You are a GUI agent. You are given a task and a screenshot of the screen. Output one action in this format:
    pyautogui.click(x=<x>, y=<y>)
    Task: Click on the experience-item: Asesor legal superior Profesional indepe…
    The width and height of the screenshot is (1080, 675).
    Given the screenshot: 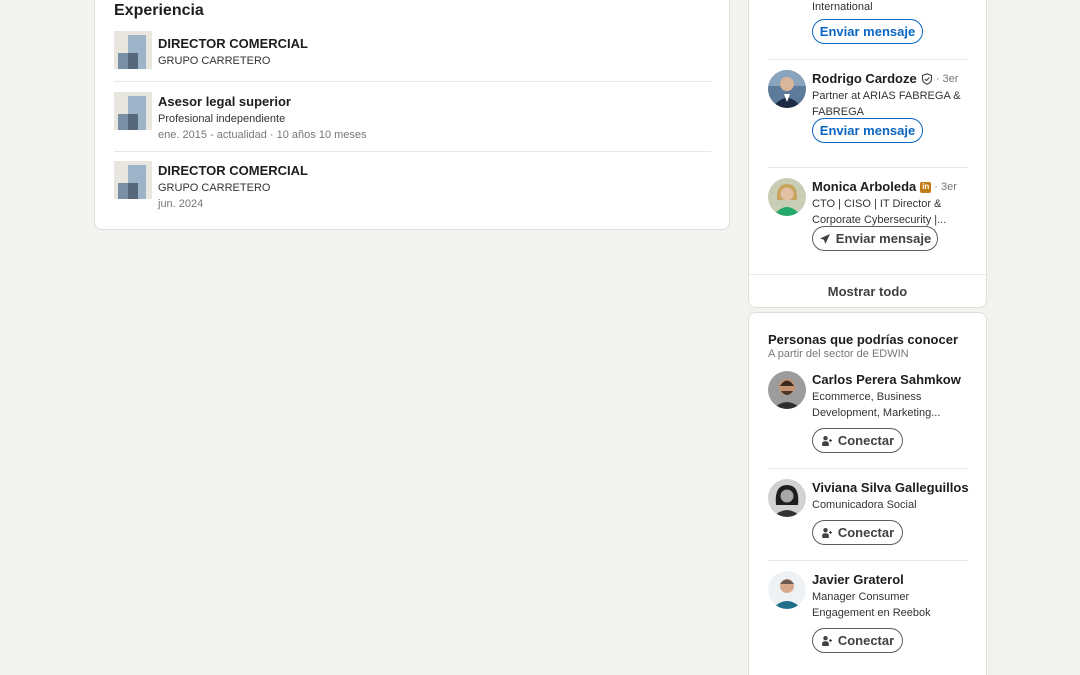 What is the action you would take?
    pyautogui.click(x=412, y=116)
    